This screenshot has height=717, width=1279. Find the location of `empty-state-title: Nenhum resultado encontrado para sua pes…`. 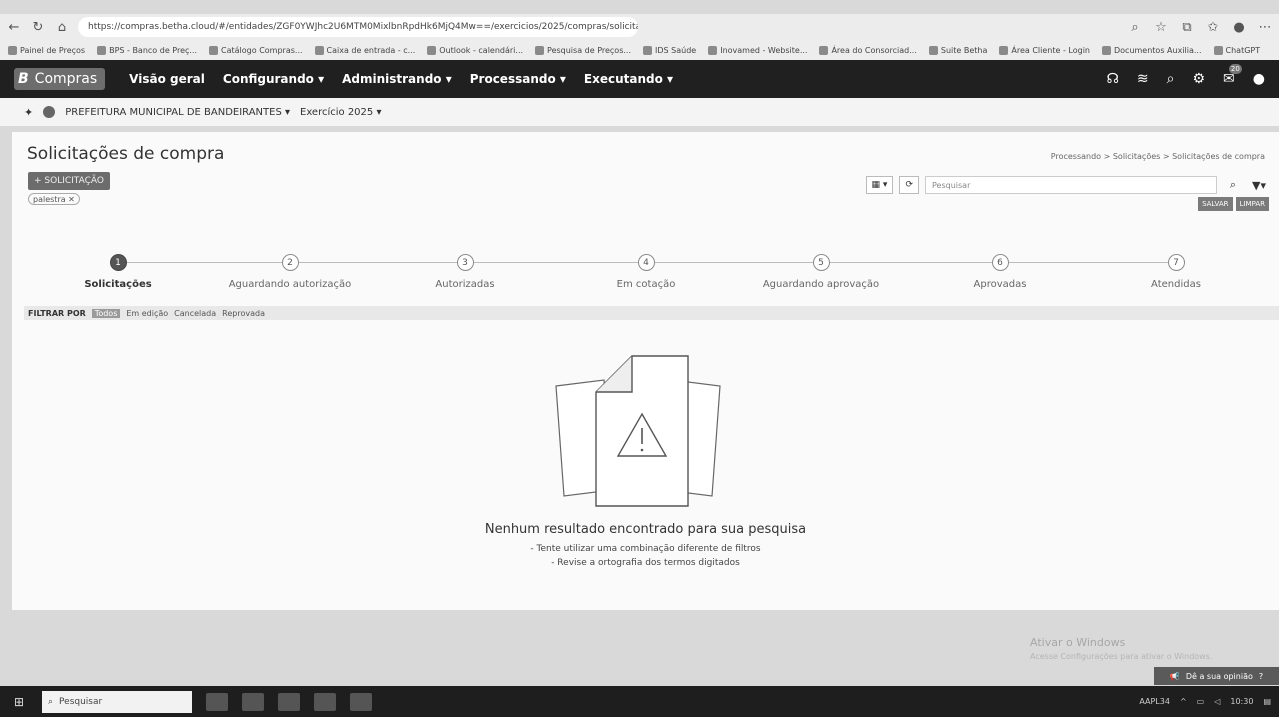

empty-state-title: Nenhum resultado encontrado para sua pes… is located at coordinates (645, 529).